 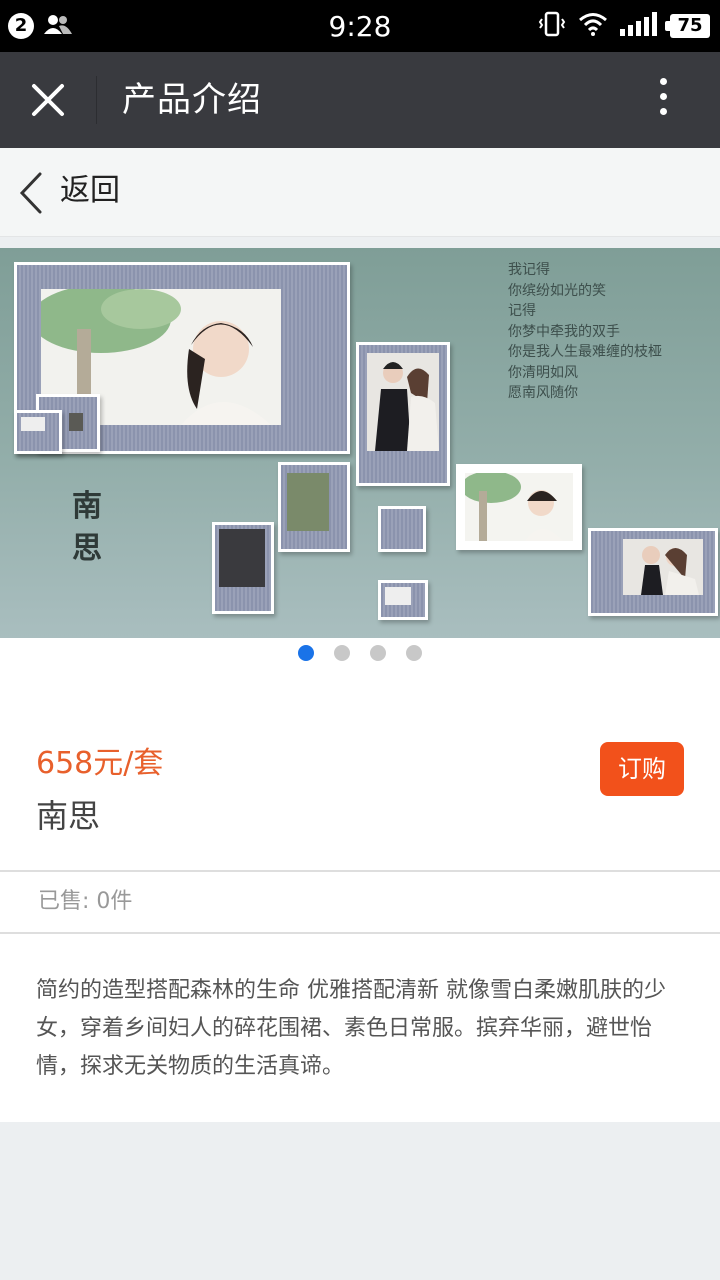 What do you see at coordinates (68, 816) in the screenshot?
I see `product-name: 南思` at bounding box center [68, 816].